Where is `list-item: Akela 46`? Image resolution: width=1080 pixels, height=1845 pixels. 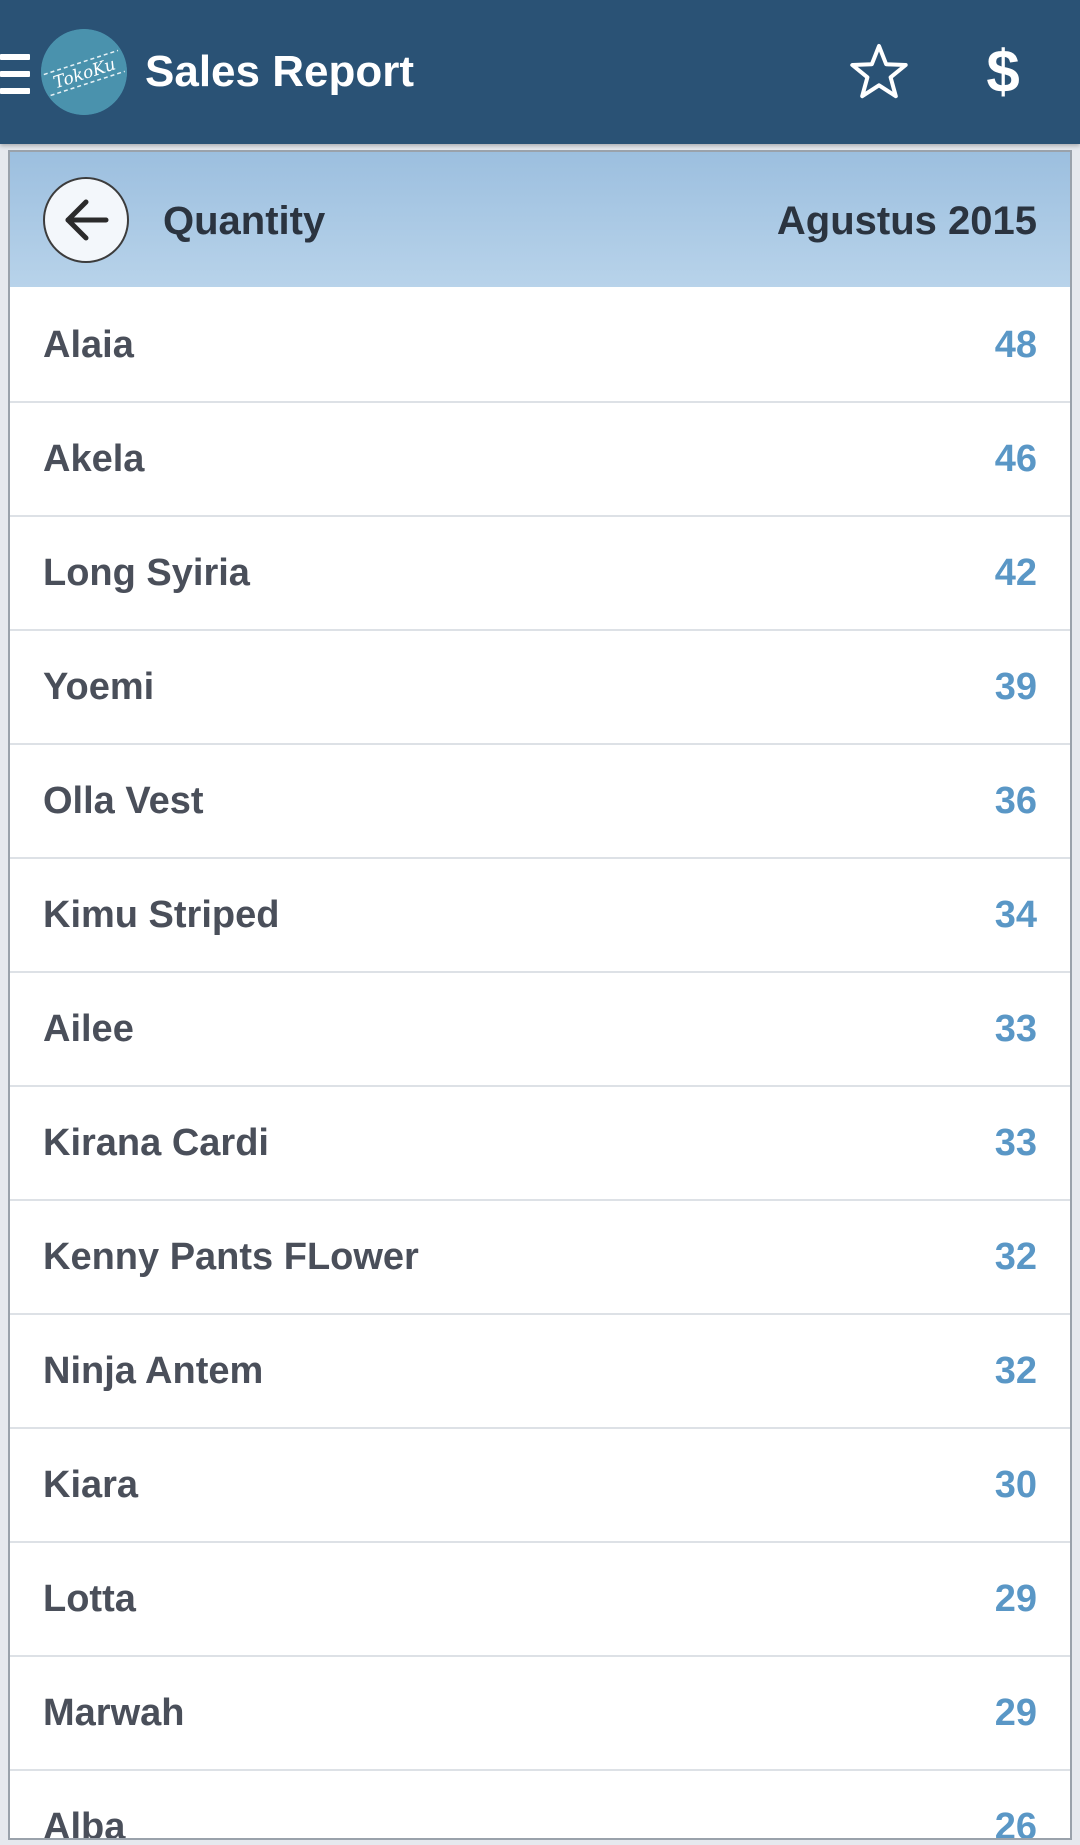
list-item: Akela 46 is located at coordinates (540, 460).